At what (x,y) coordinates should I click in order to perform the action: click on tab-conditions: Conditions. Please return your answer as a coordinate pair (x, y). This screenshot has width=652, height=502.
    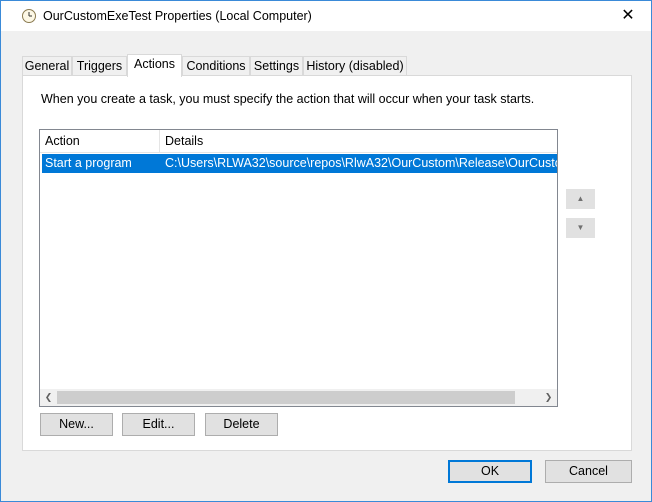
    Looking at the image, I should click on (216, 66).